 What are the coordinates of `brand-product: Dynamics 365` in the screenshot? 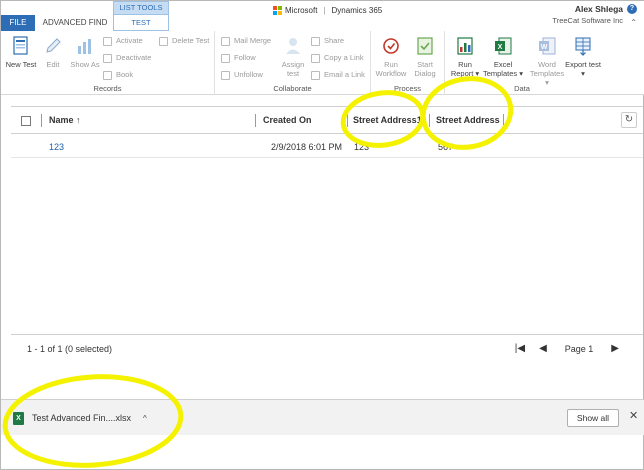 It's located at (357, 10).